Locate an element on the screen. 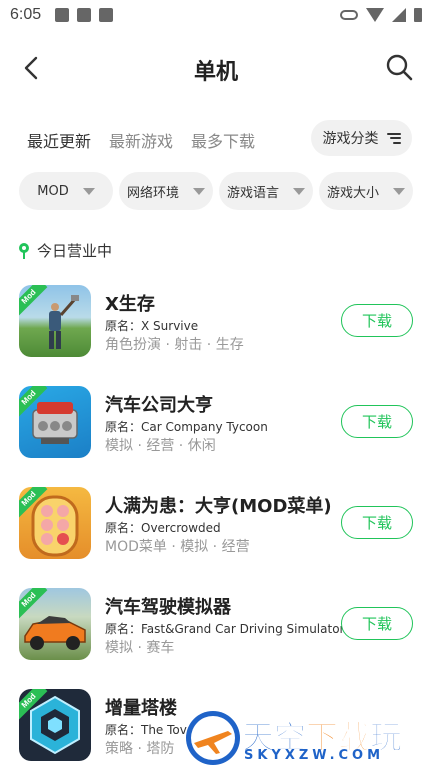 This screenshot has height=768, width=432. game-name: 汽车驾驶模拟器 is located at coordinates (168, 607).